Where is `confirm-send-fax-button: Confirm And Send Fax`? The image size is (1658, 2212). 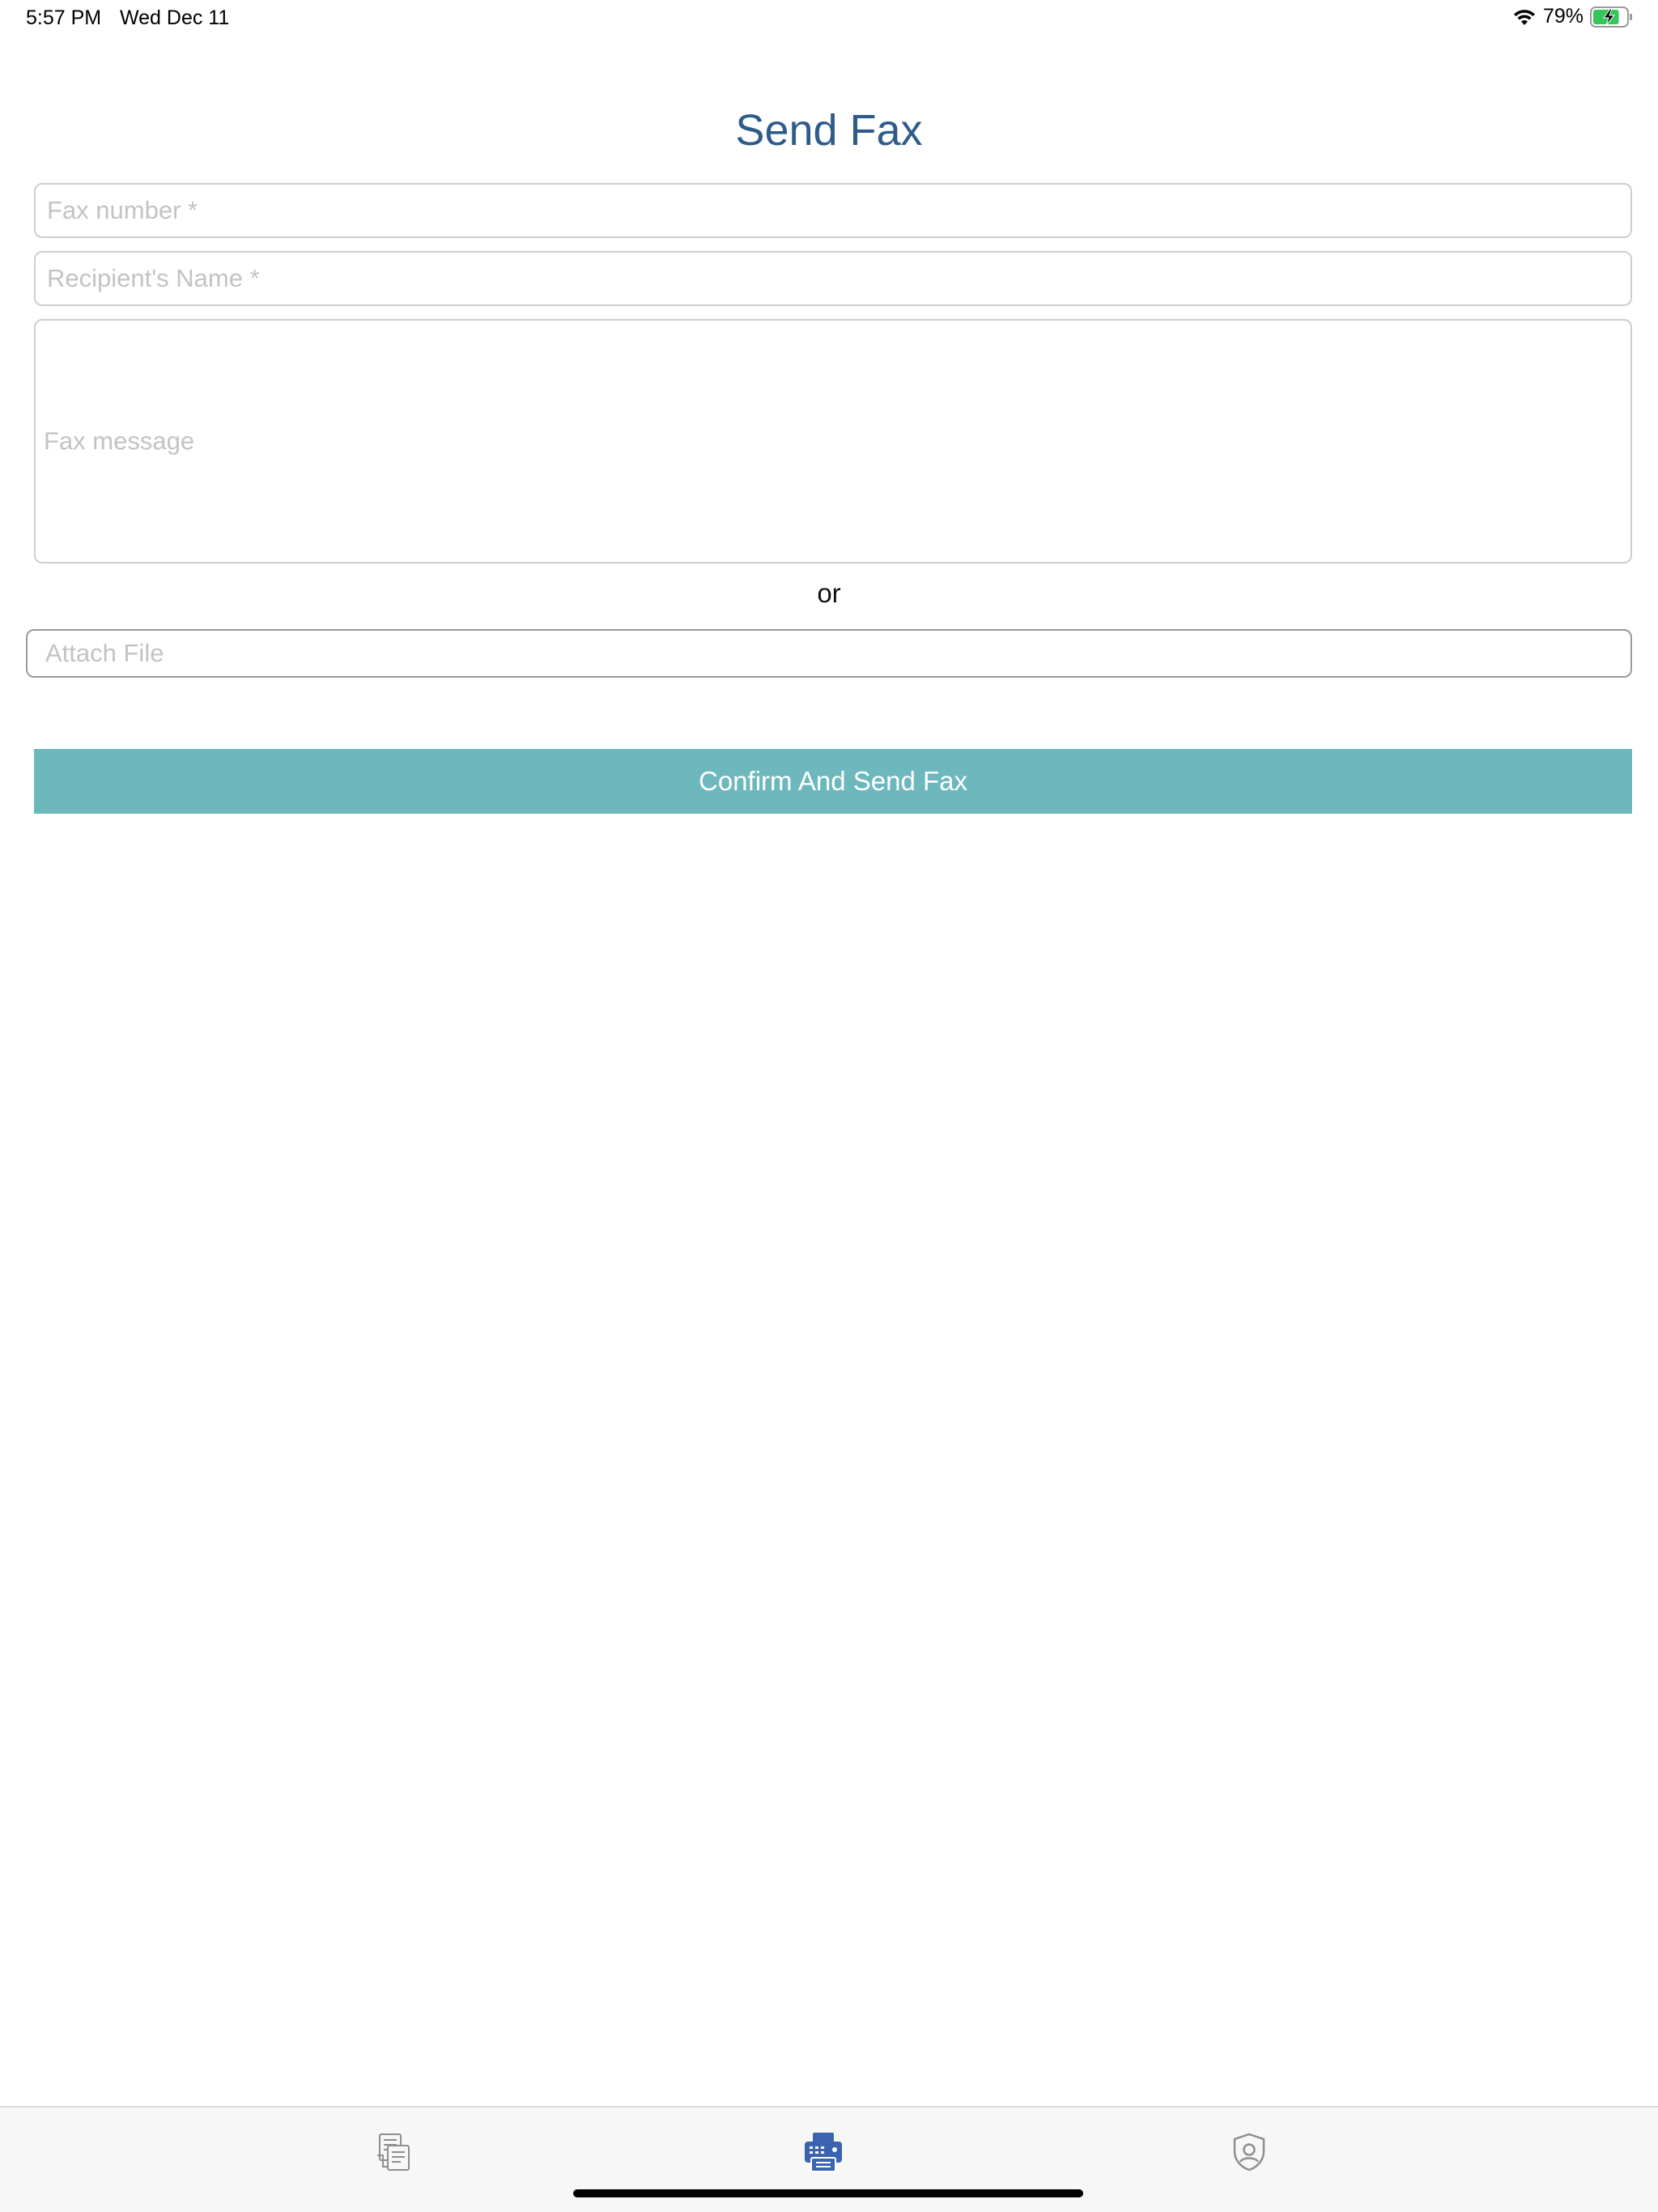 confirm-send-fax-button: Confirm And Send Fax is located at coordinates (833, 782).